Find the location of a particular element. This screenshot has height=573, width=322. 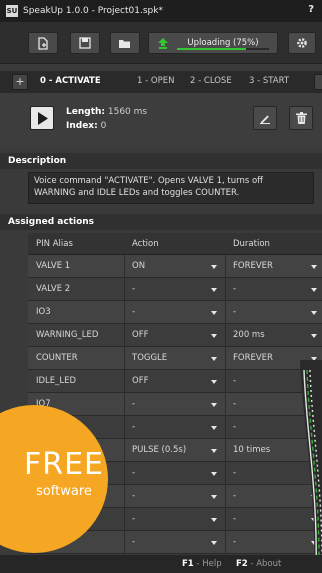

duration-select: 10 times is located at coordinates (251, 450).